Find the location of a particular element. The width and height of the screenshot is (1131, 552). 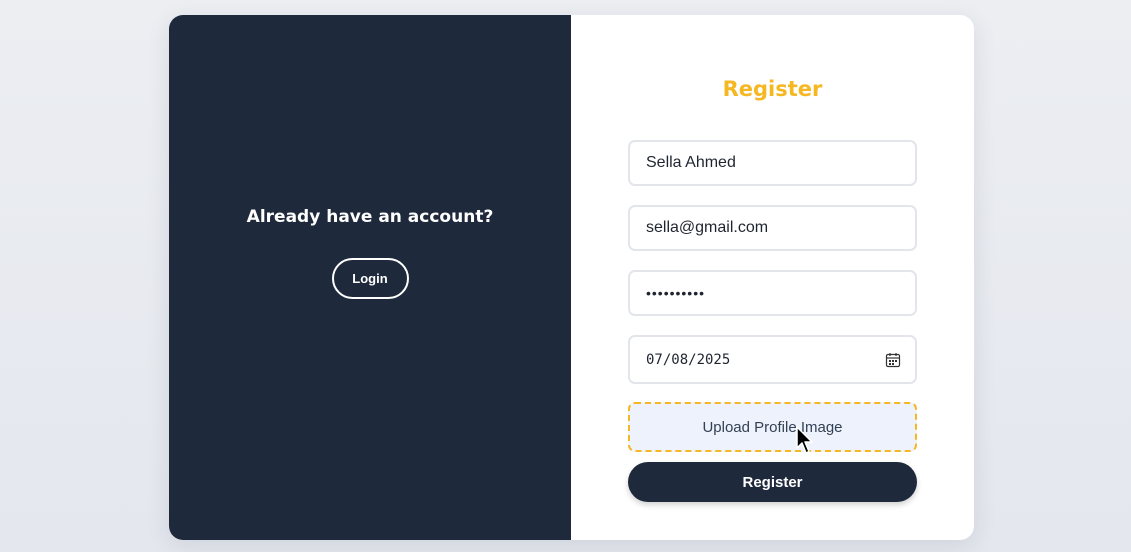

name-field: Sella Ahmed is located at coordinates (772, 163).